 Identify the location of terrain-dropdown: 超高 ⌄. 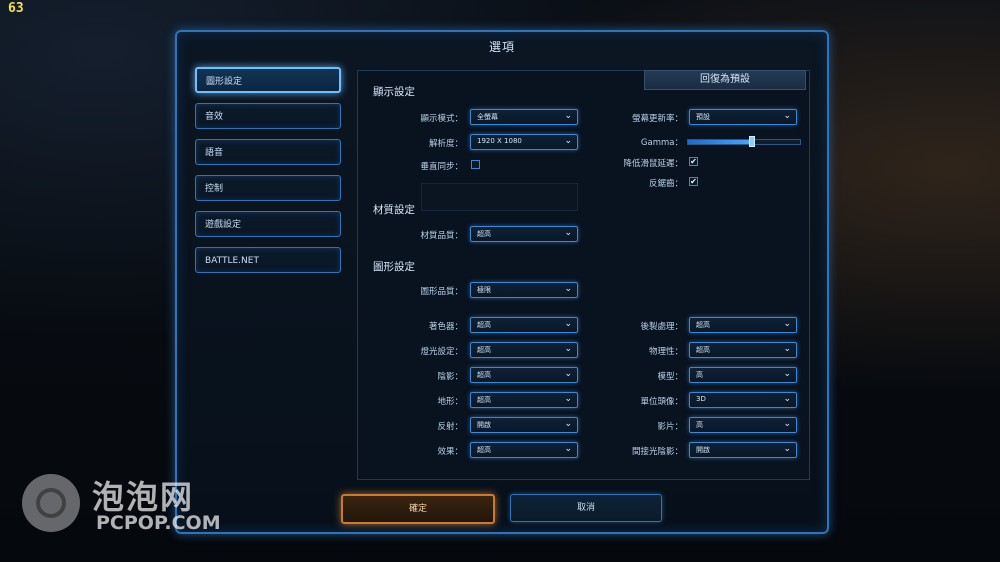
(524, 400).